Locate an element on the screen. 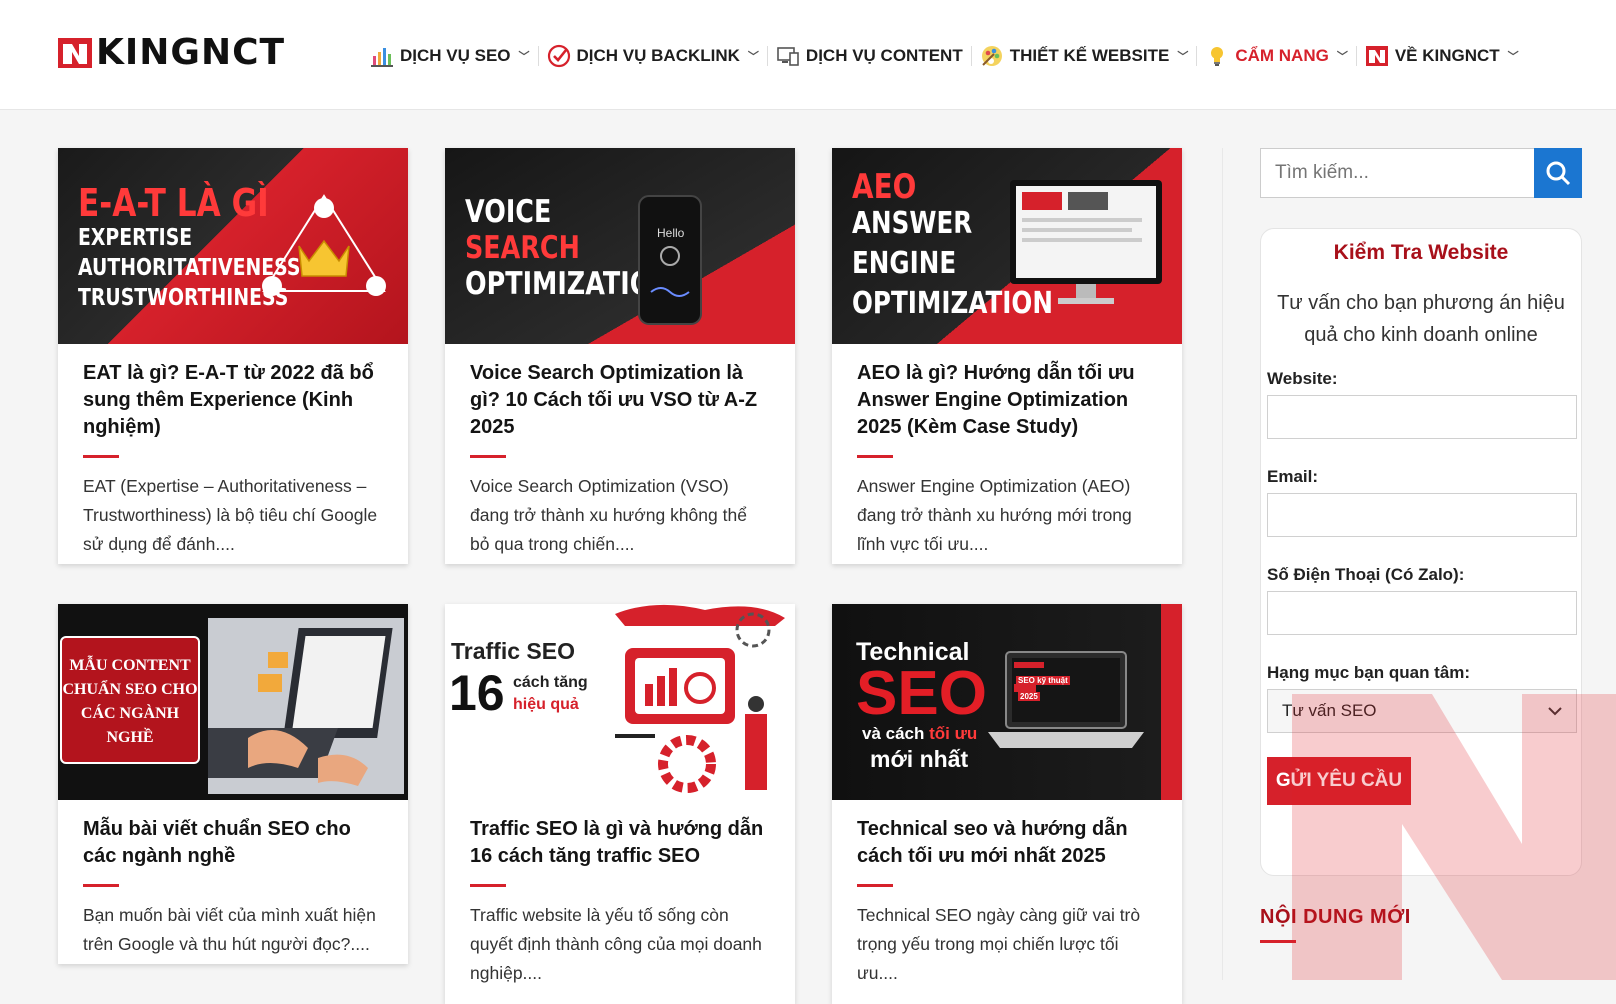 The height and width of the screenshot is (1004, 1616). thumb-text: hiệu quả is located at coordinates (546, 704).